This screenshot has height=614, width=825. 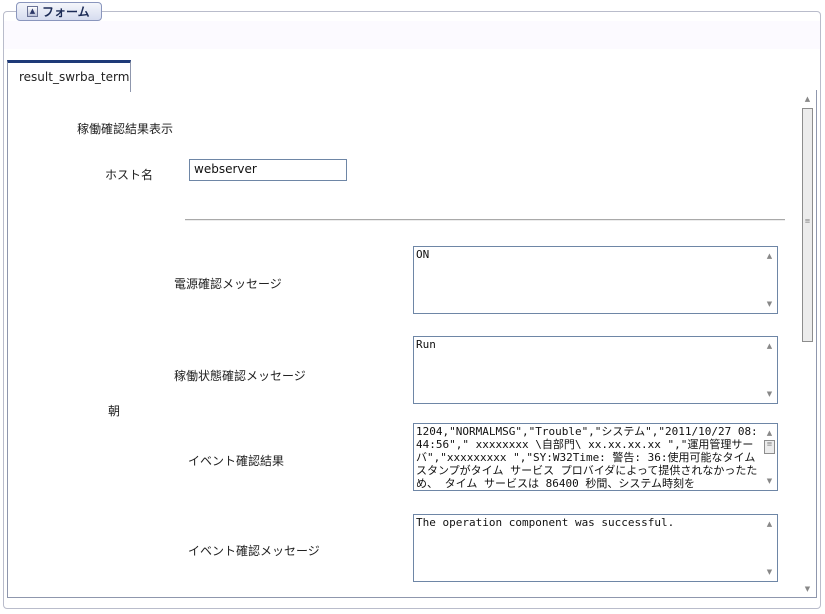 I want to click on panel-scrollbar: ▲ ≡ ▼, so click(x=807, y=343).